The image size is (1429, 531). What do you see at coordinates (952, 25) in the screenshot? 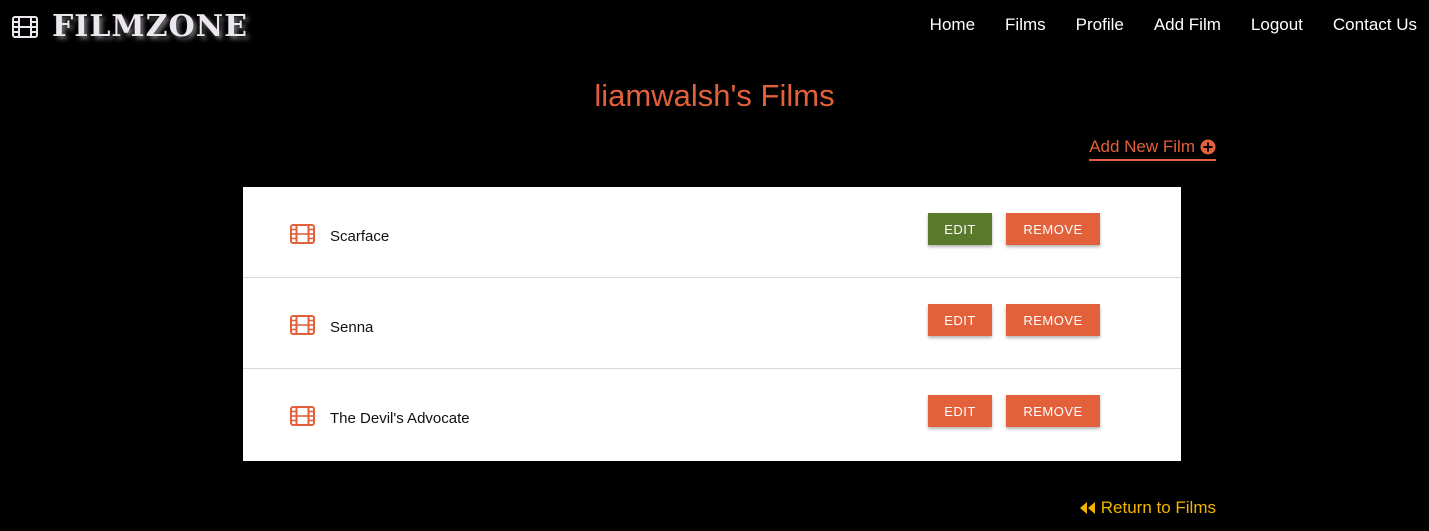
I see `nav-home: Home` at bounding box center [952, 25].